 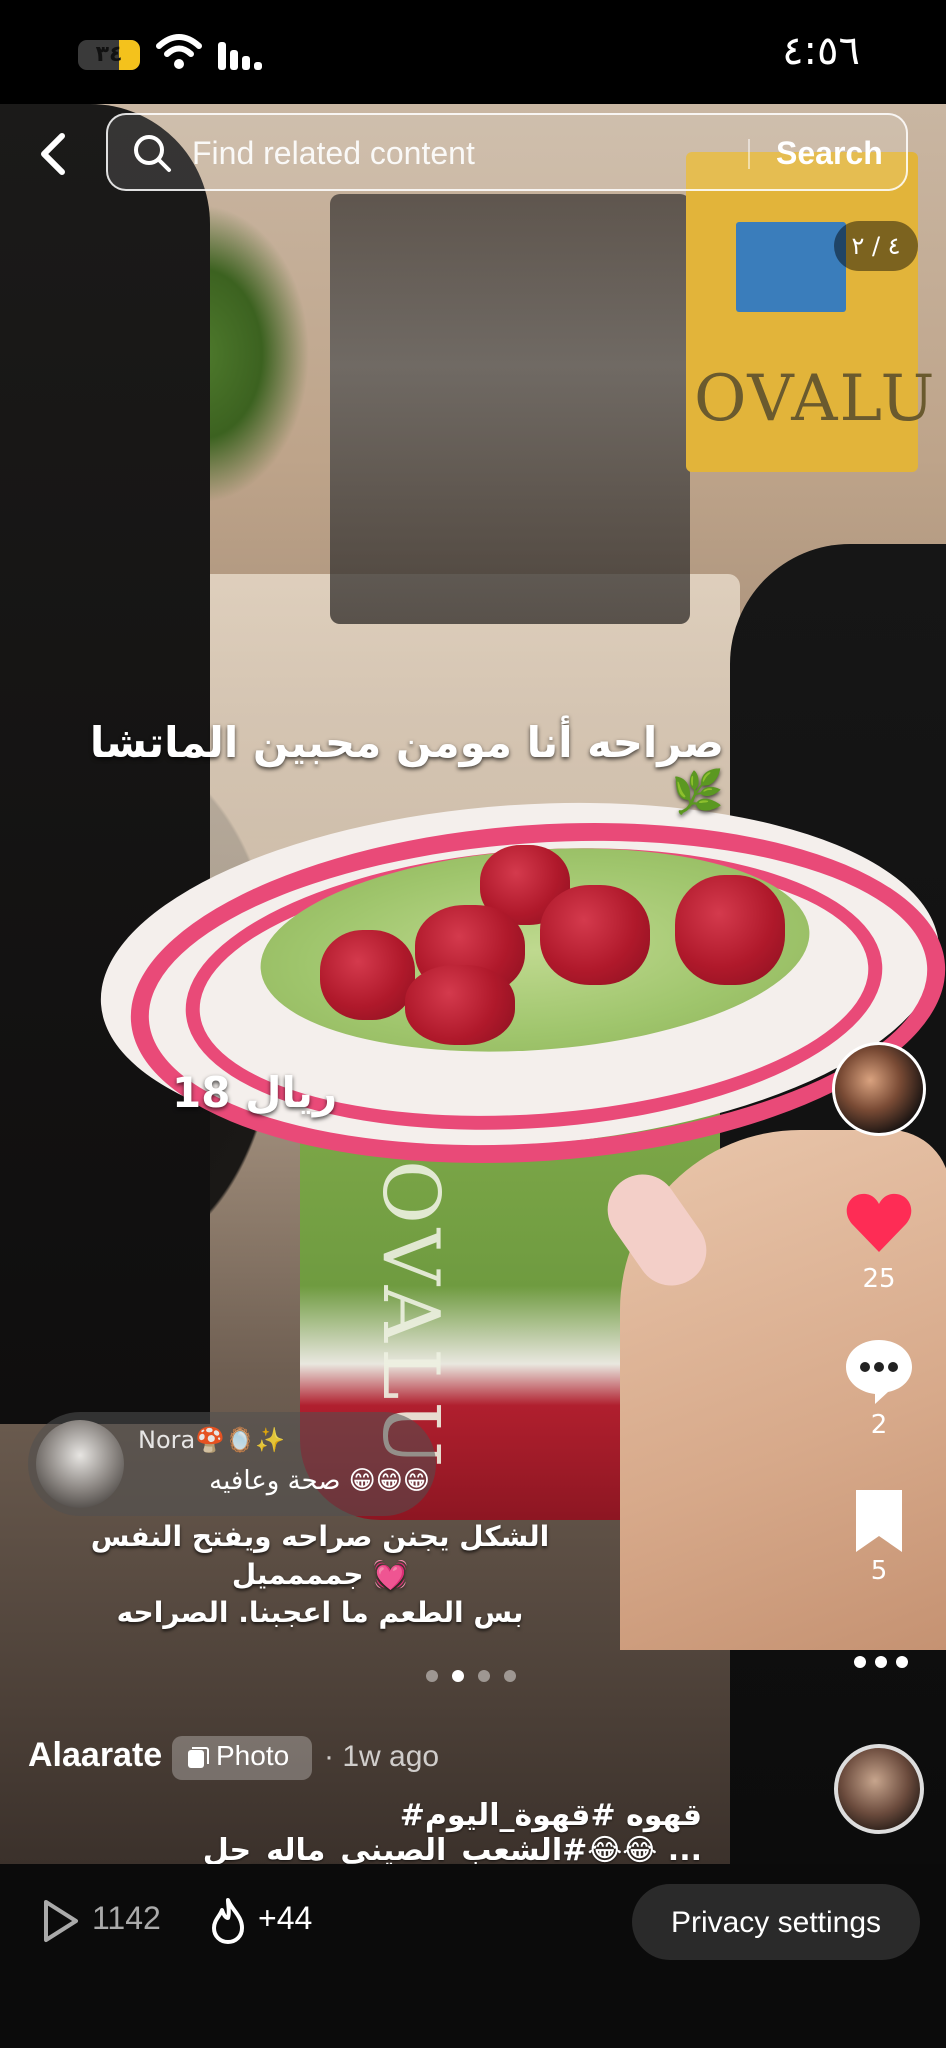 What do you see at coordinates (285, 1918) in the screenshot?
I see `boost-count: +44` at bounding box center [285, 1918].